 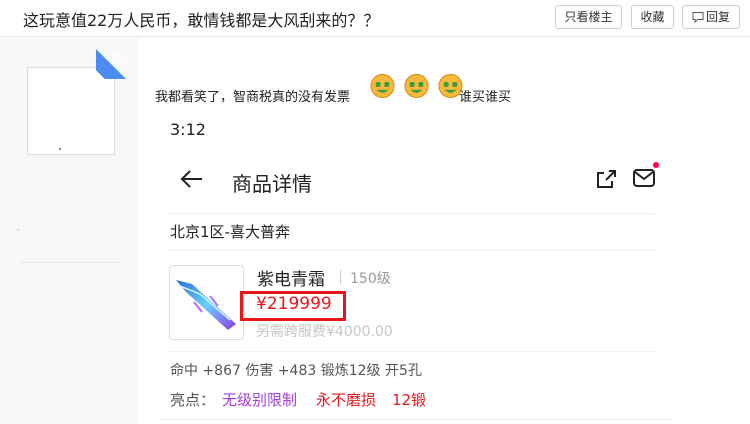 What do you see at coordinates (698, 17) in the screenshot?
I see `reply-icon` at bounding box center [698, 17].